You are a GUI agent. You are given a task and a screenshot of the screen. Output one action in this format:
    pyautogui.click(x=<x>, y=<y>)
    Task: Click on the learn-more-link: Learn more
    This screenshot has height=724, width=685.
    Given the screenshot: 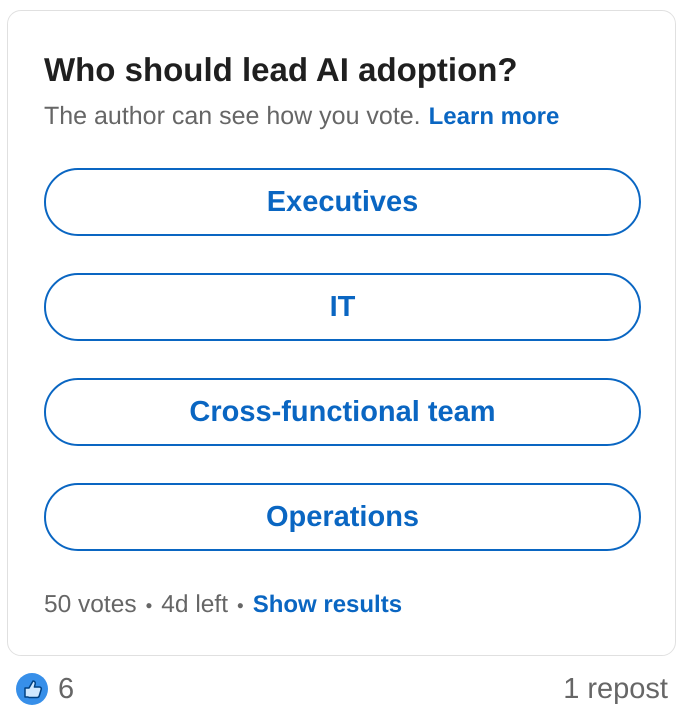 What is the action you would take?
    pyautogui.click(x=494, y=117)
    